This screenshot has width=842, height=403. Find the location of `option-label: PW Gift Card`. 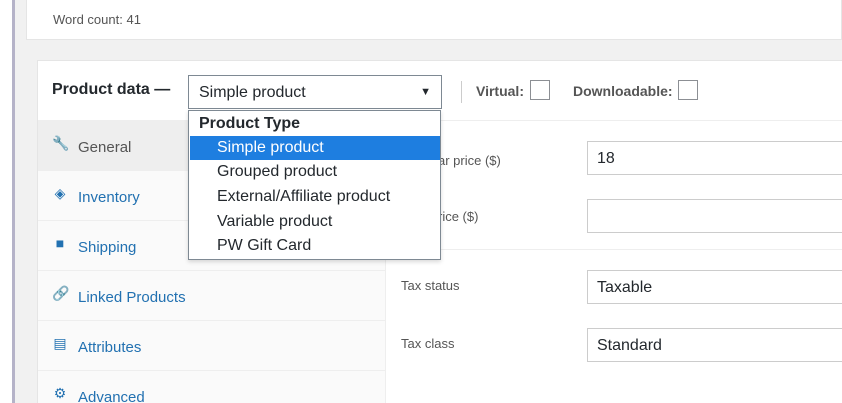

option-label: PW Gift Card is located at coordinates (264, 245).